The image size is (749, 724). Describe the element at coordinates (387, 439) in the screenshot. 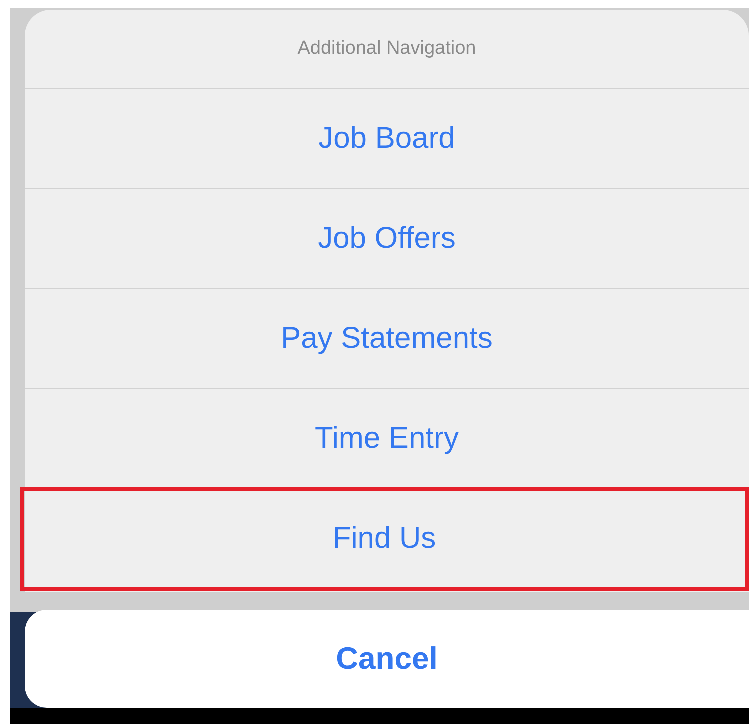

I see `menu-item: Time Entry` at that location.